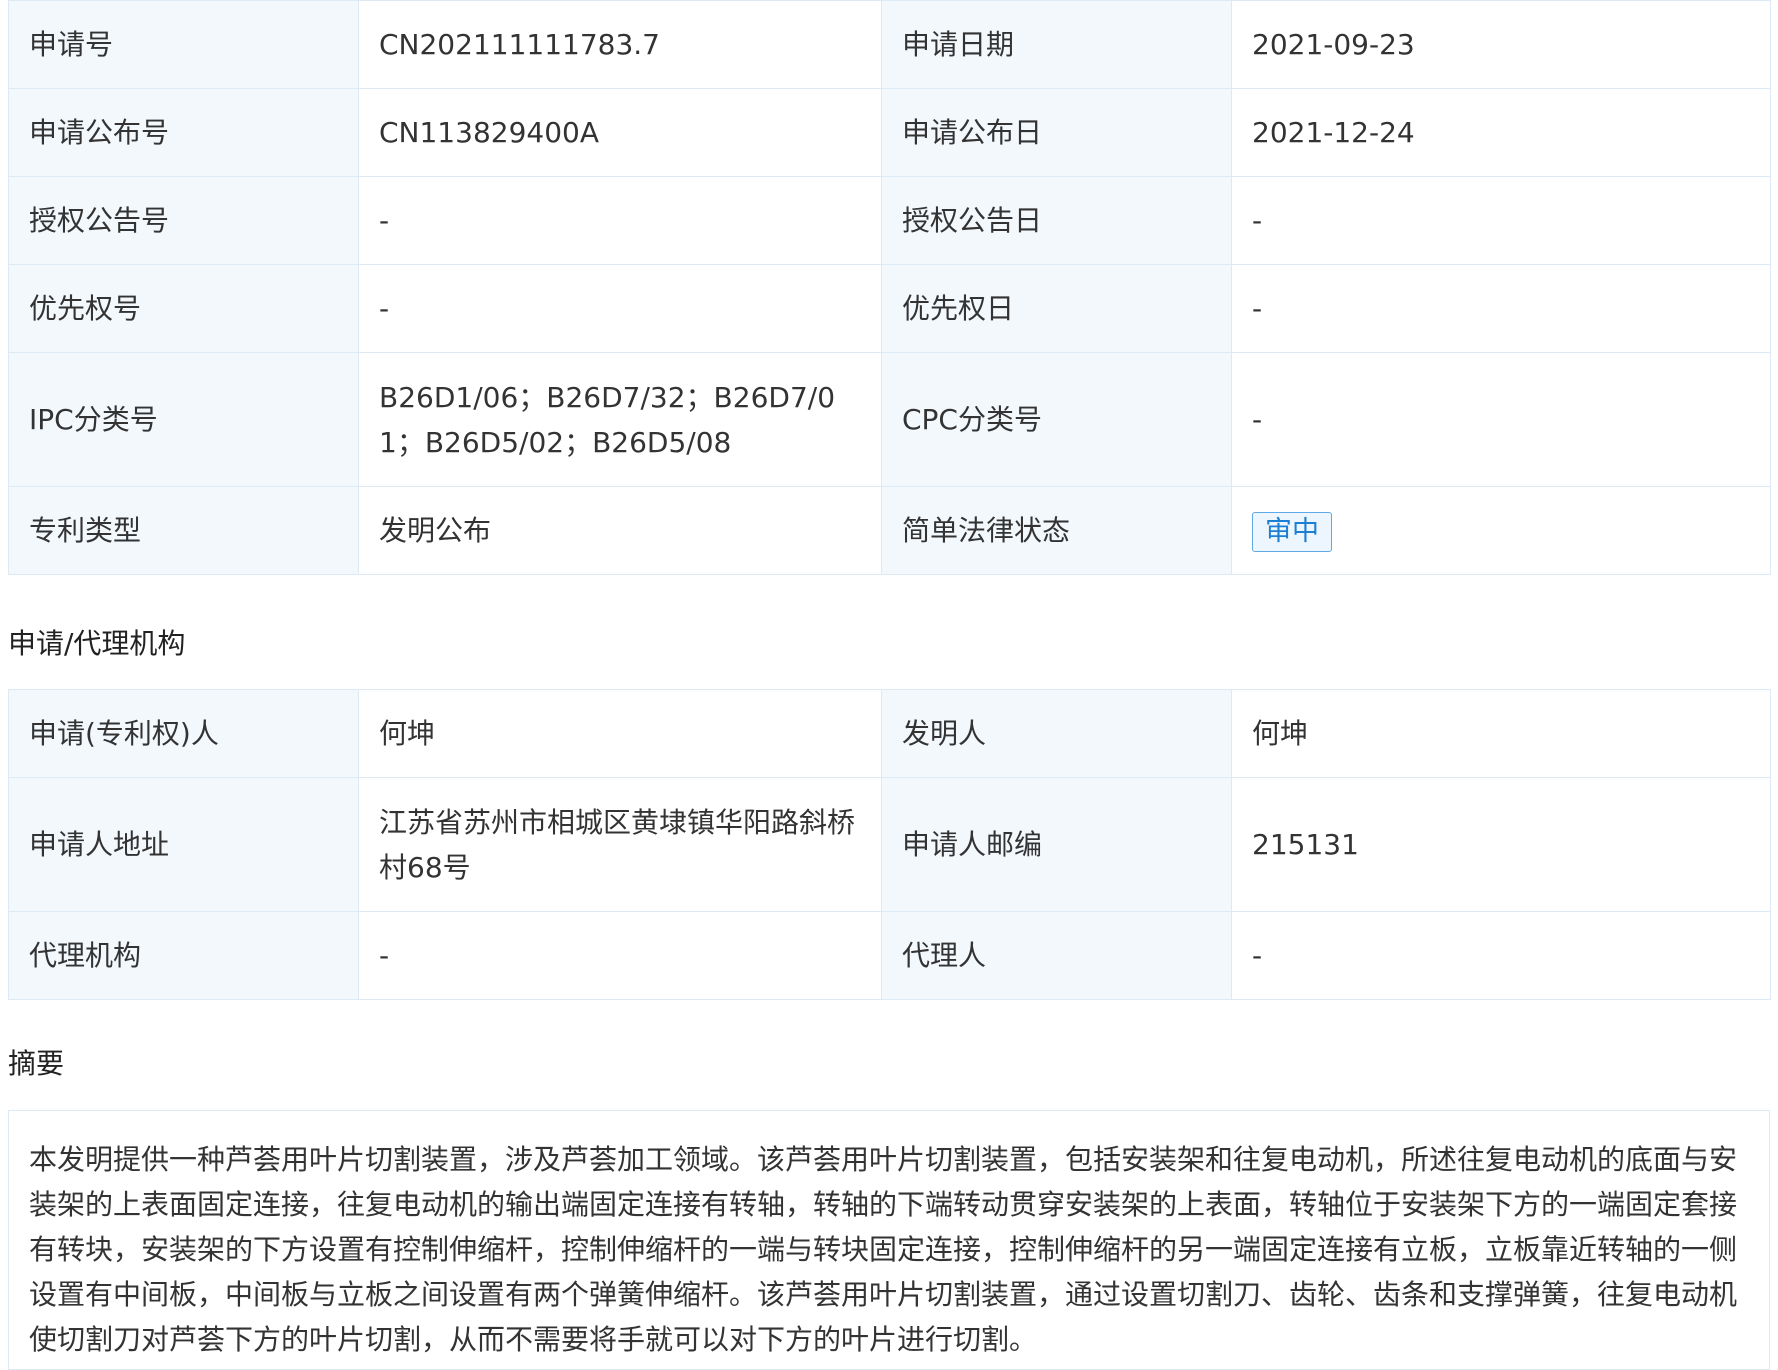 The width and height of the screenshot is (1778, 1370). Describe the element at coordinates (183, 419) in the screenshot. I see `field-label: IPC分类号` at that location.